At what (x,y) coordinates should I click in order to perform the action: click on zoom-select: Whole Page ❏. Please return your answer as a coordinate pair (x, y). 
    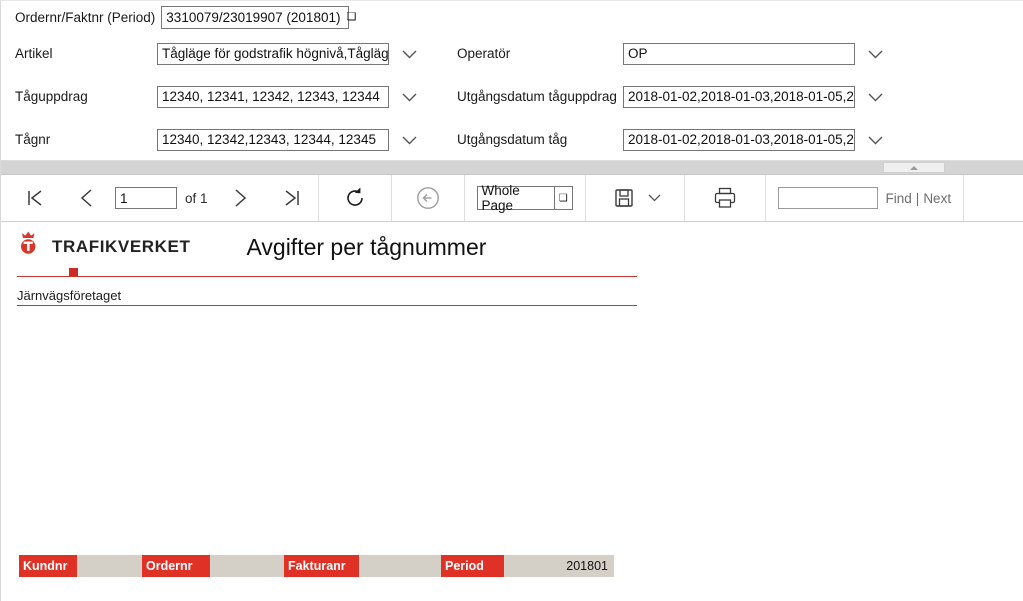
    Looking at the image, I should click on (524, 198).